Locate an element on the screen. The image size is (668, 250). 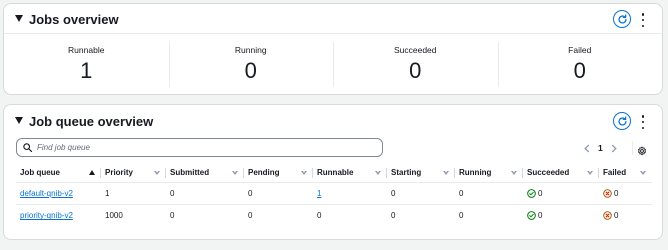
column-header-submitted: Submitted is located at coordinates (205, 173).